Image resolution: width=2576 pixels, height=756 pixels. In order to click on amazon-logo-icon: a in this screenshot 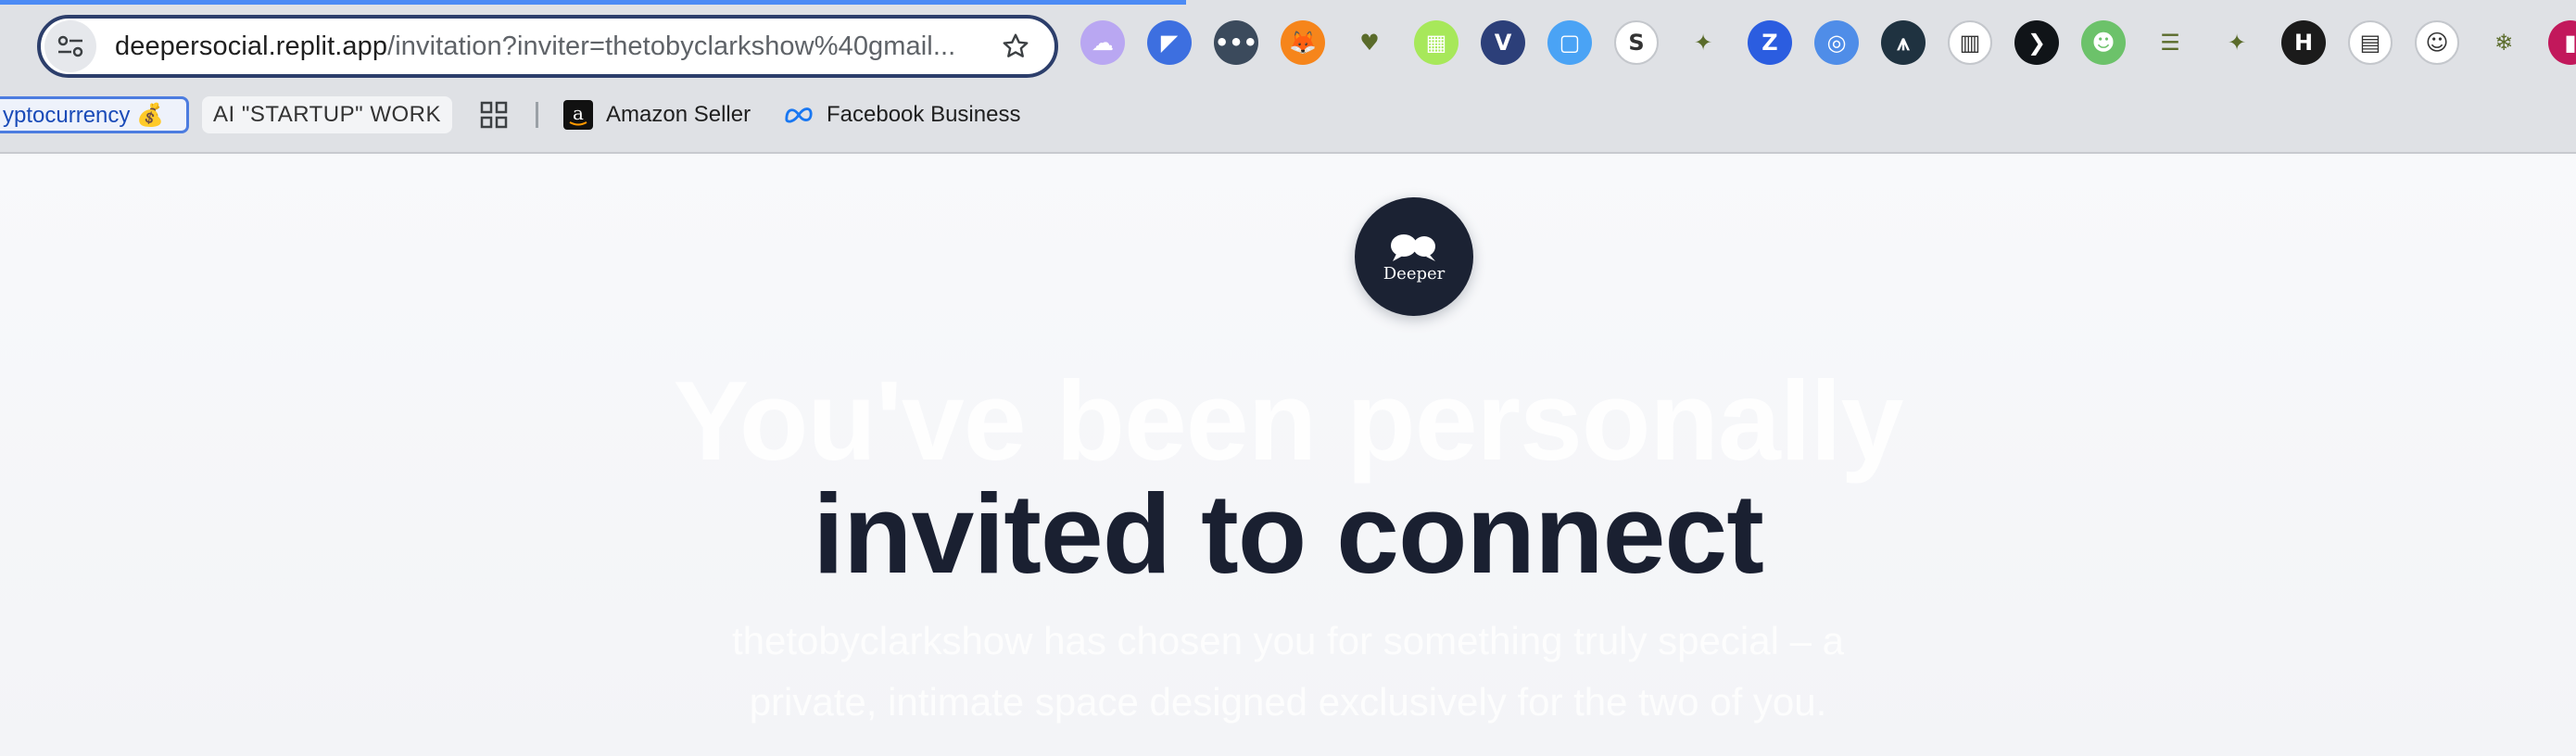, I will do `click(578, 115)`.